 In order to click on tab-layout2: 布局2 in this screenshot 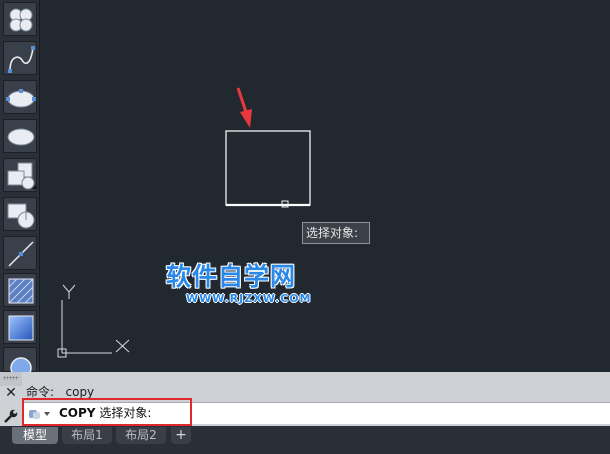, I will do `click(141, 435)`.